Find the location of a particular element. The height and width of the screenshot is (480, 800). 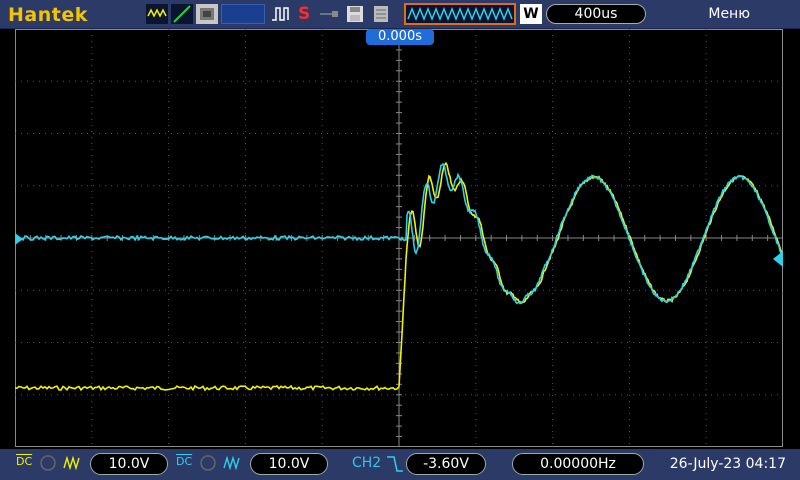

ch1-scale: 10.0V is located at coordinates (129, 464).